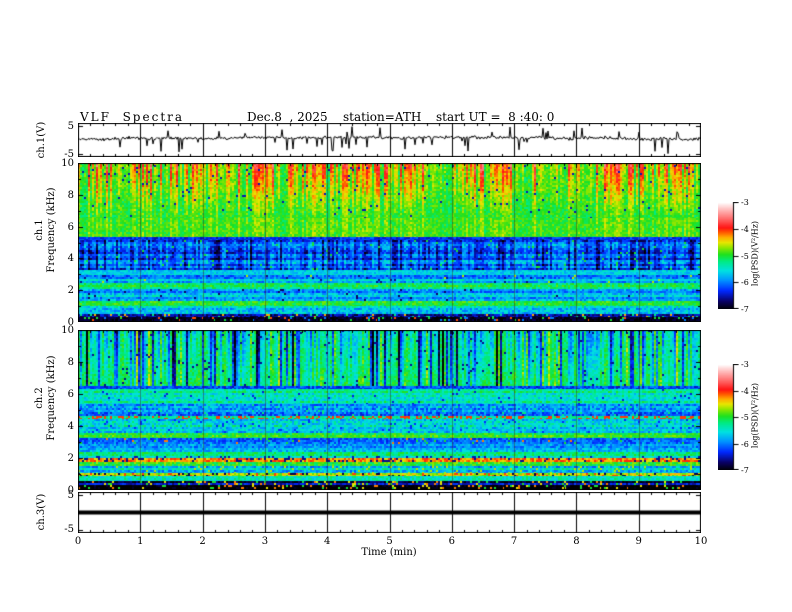  What do you see at coordinates (287, 117) in the screenshot?
I see `header-date: Dec.8 , 2025` at bounding box center [287, 117].